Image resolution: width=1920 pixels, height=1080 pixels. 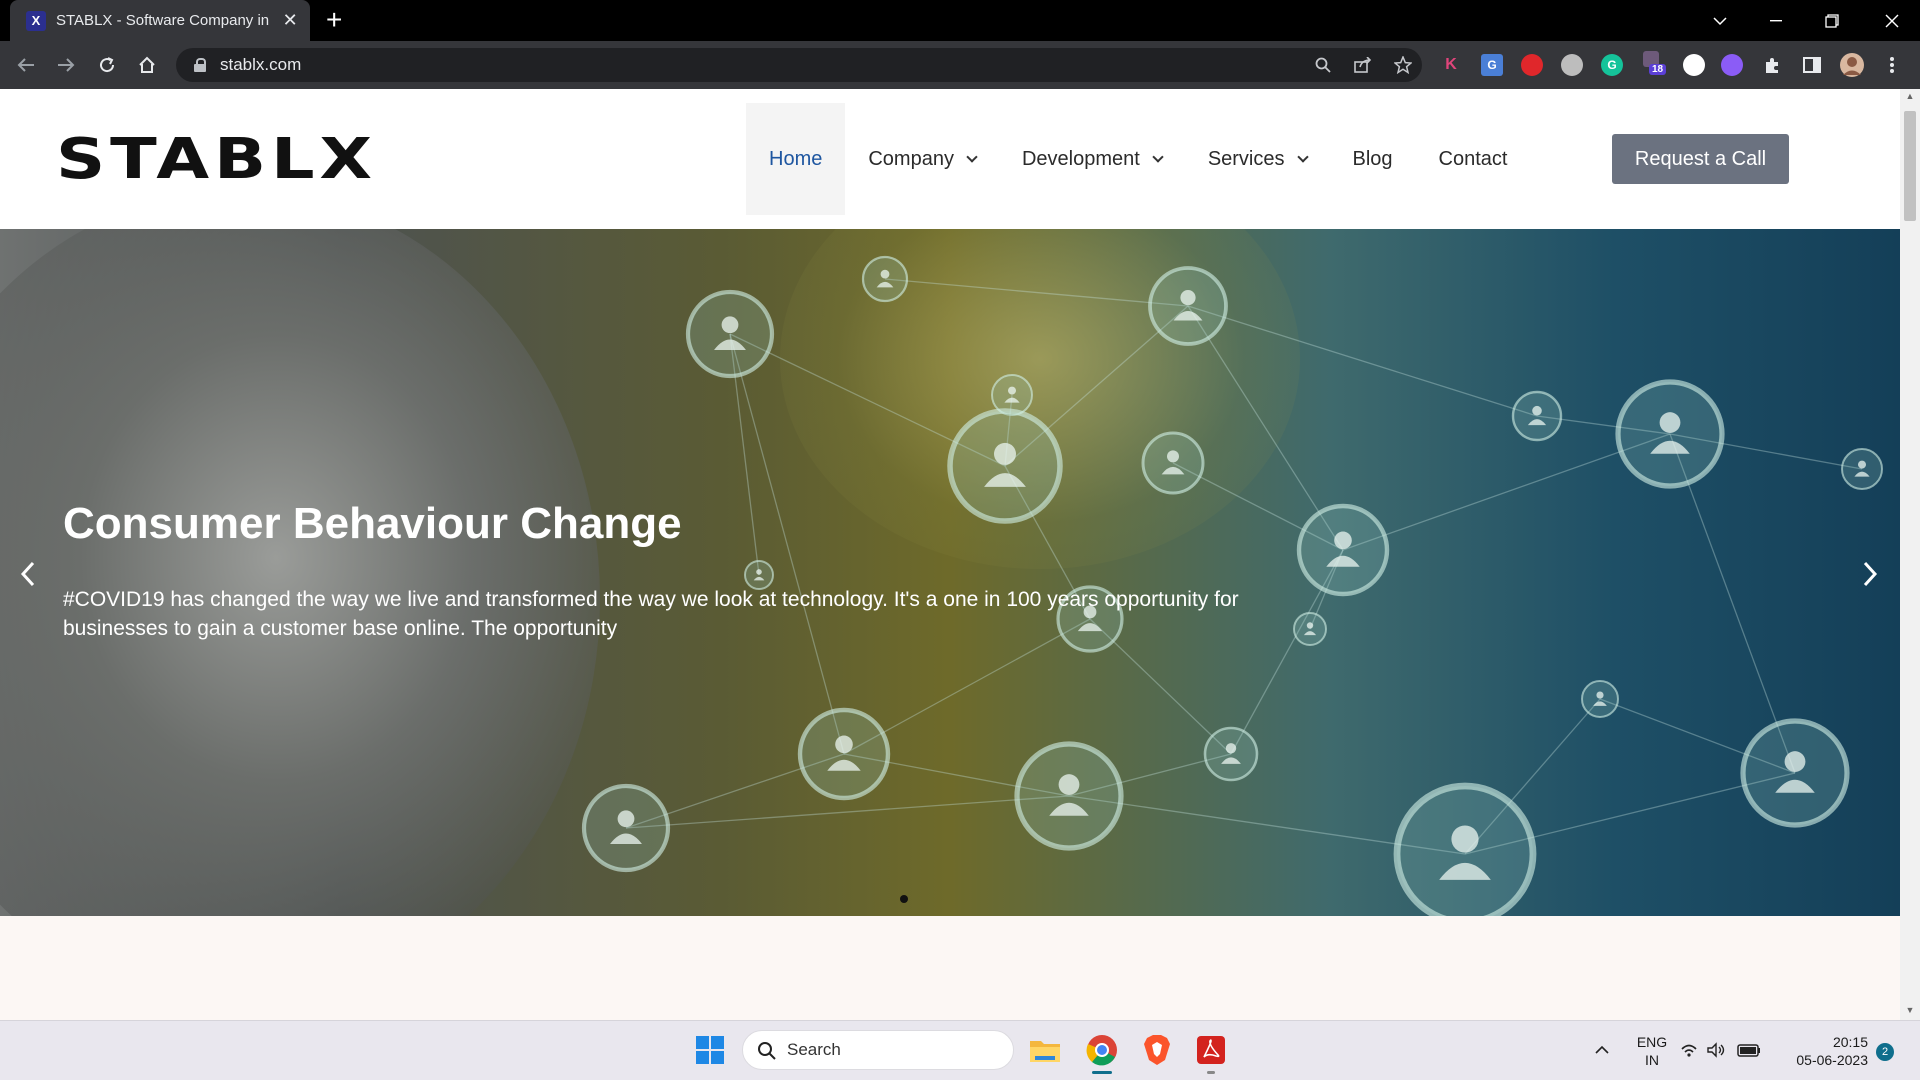 What do you see at coordinates (1102, 1052) in the screenshot?
I see `chrome-taskbar-icon` at bounding box center [1102, 1052].